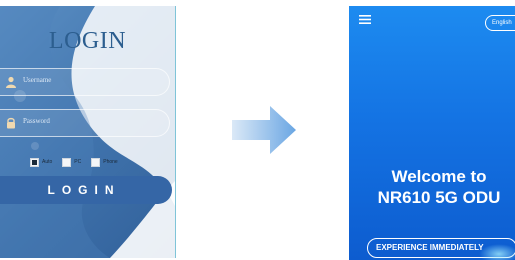 The height and width of the screenshot is (260, 515). What do you see at coordinates (365, 19) in the screenshot?
I see `hamburger-menu-icon` at bounding box center [365, 19].